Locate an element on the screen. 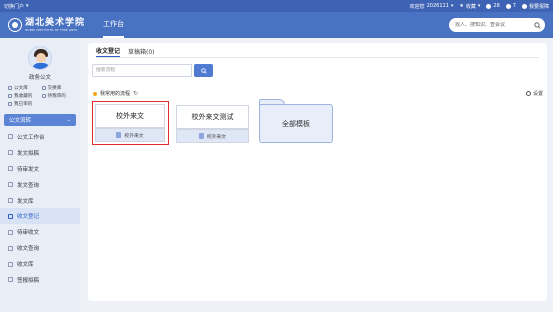 This screenshot has width=553, height=312. report-issue-label: 我要报障 is located at coordinates (538, 6).